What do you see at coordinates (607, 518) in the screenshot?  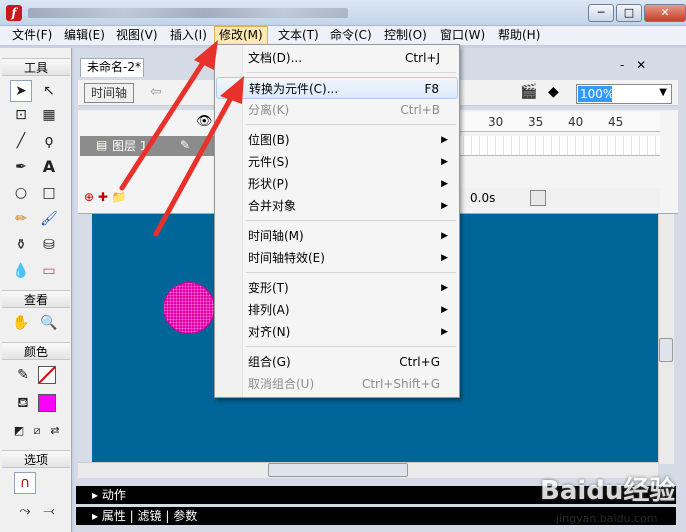 I see `watermark-url: jingyan.baidu.com` at bounding box center [607, 518].